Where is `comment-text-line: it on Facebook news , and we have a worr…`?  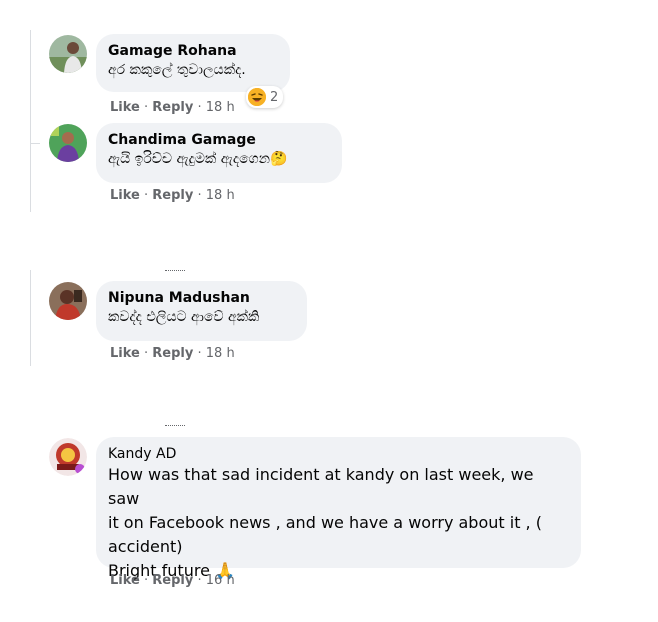 comment-text-line: it on Facebook news , and we have a worr… is located at coordinates (325, 522).